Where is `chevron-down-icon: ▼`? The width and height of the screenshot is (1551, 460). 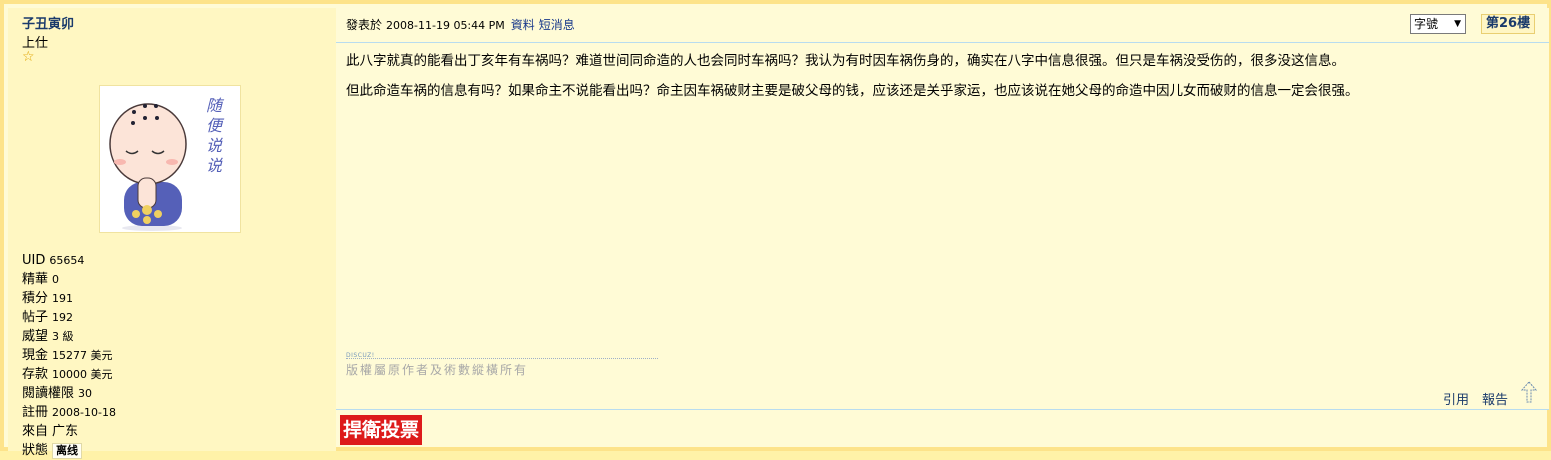 chevron-down-icon: ▼ is located at coordinates (1457, 24).